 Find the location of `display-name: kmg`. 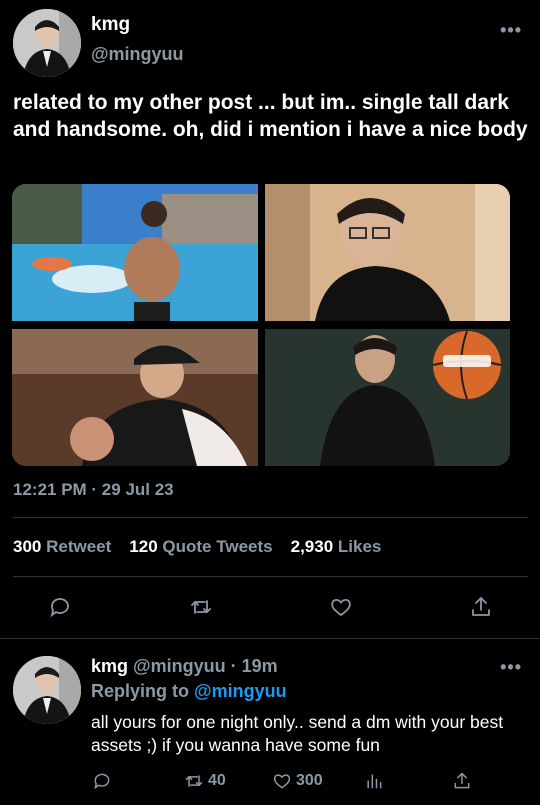

display-name: kmg is located at coordinates (110, 25).